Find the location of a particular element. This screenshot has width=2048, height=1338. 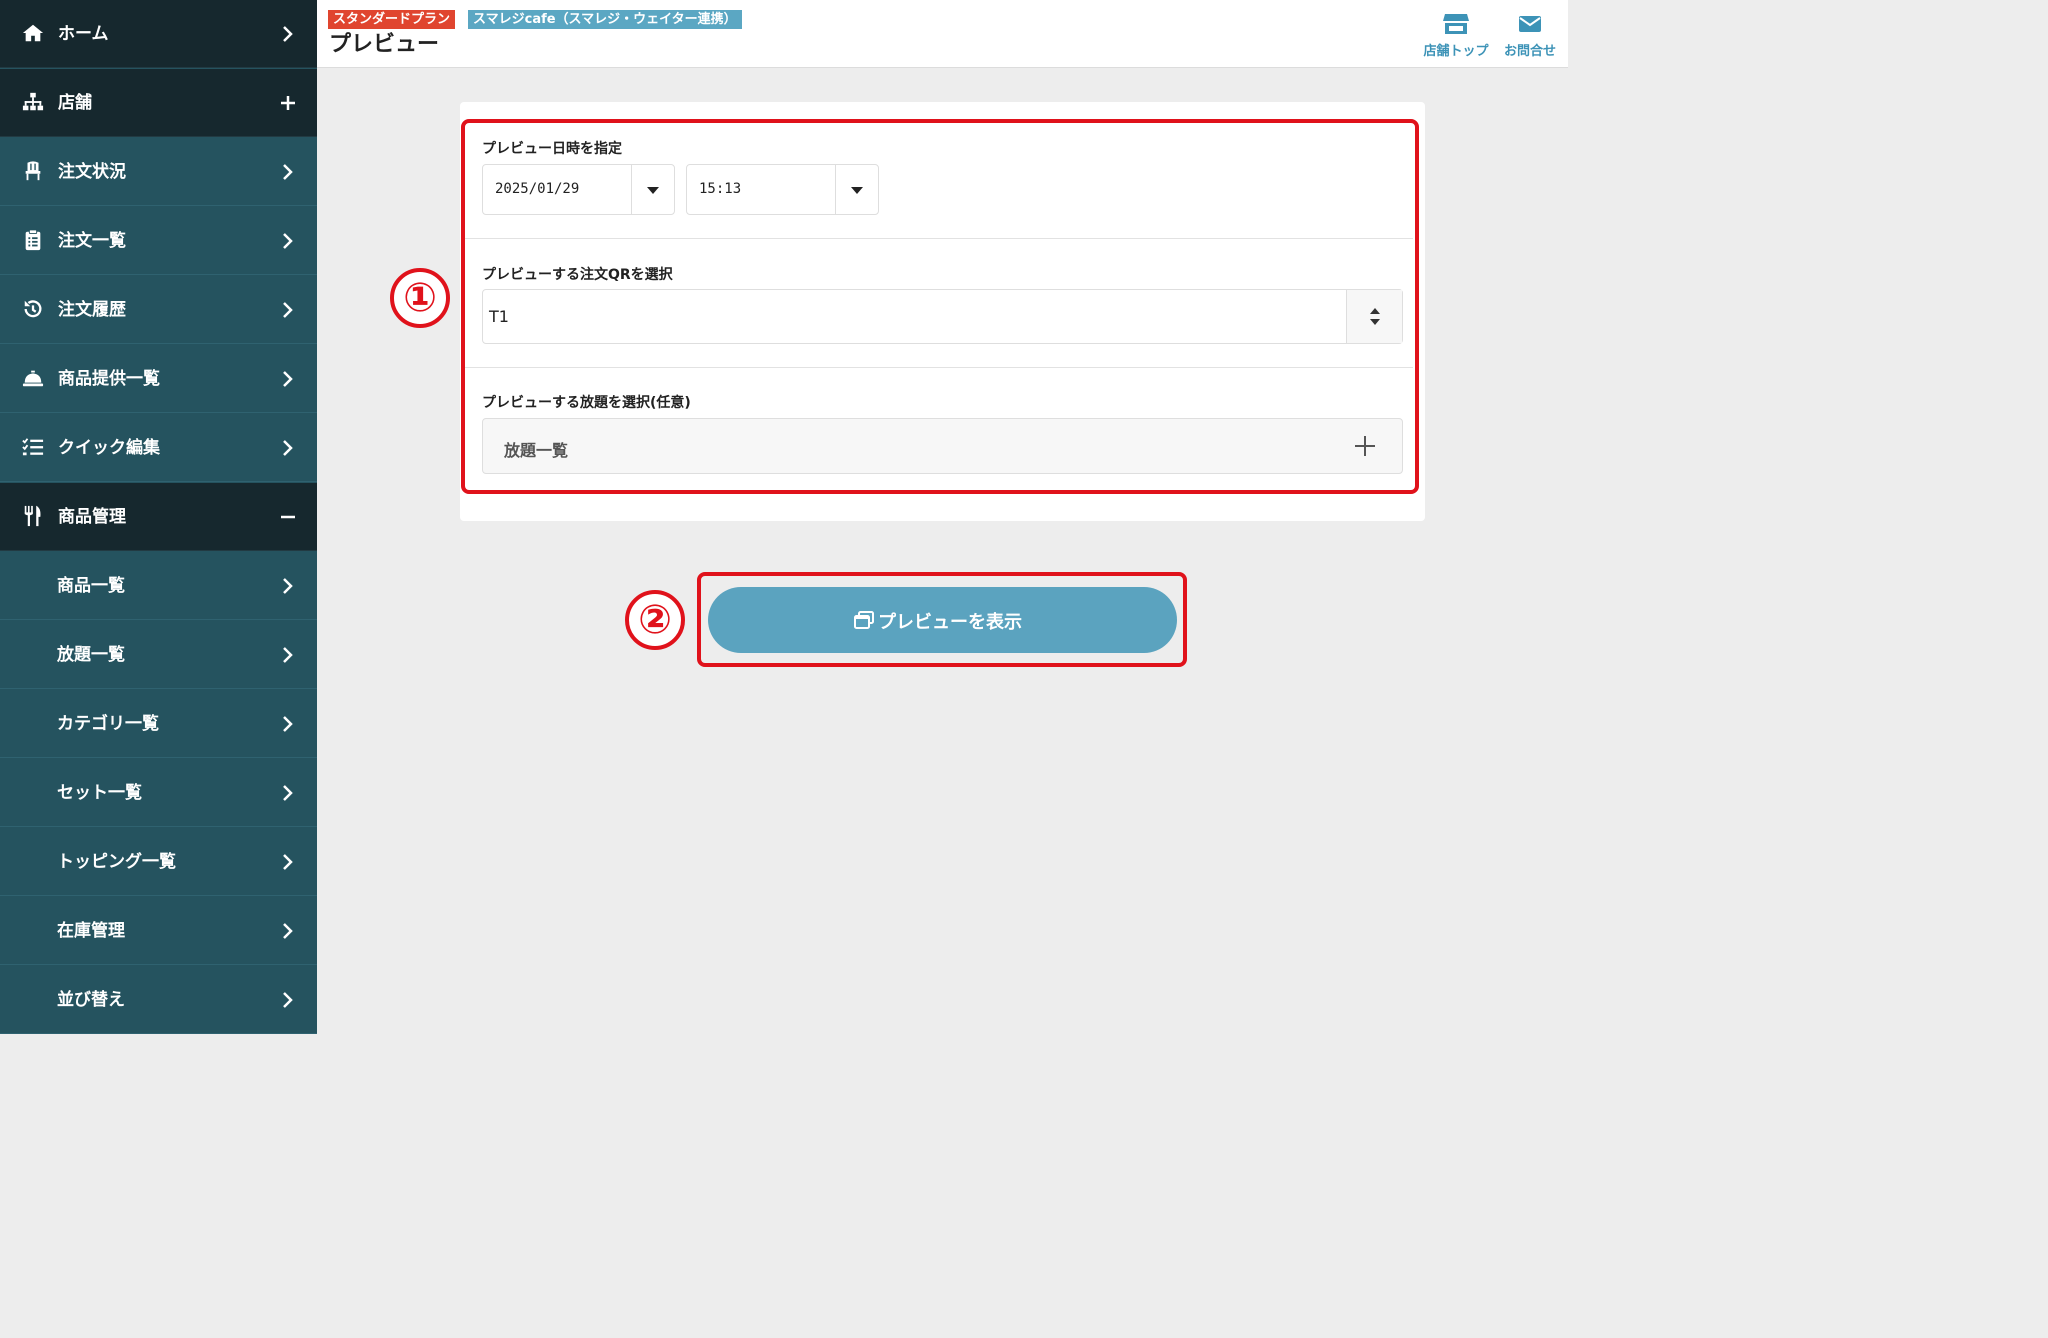

sidebar-item-serving-list: 商品提供一覧 is located at coordinates (158, 379).